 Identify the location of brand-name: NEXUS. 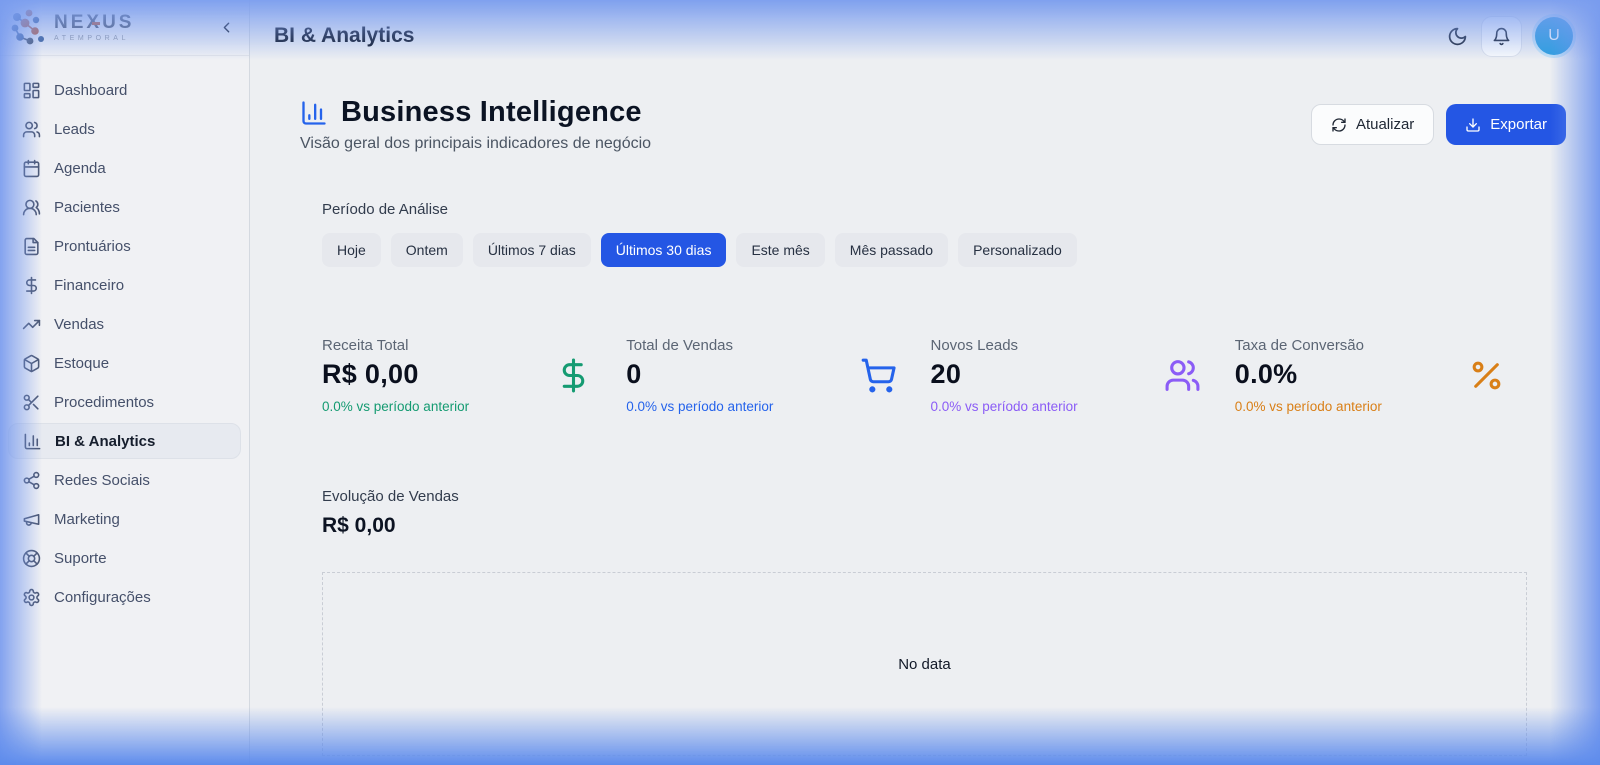
(94, 22).